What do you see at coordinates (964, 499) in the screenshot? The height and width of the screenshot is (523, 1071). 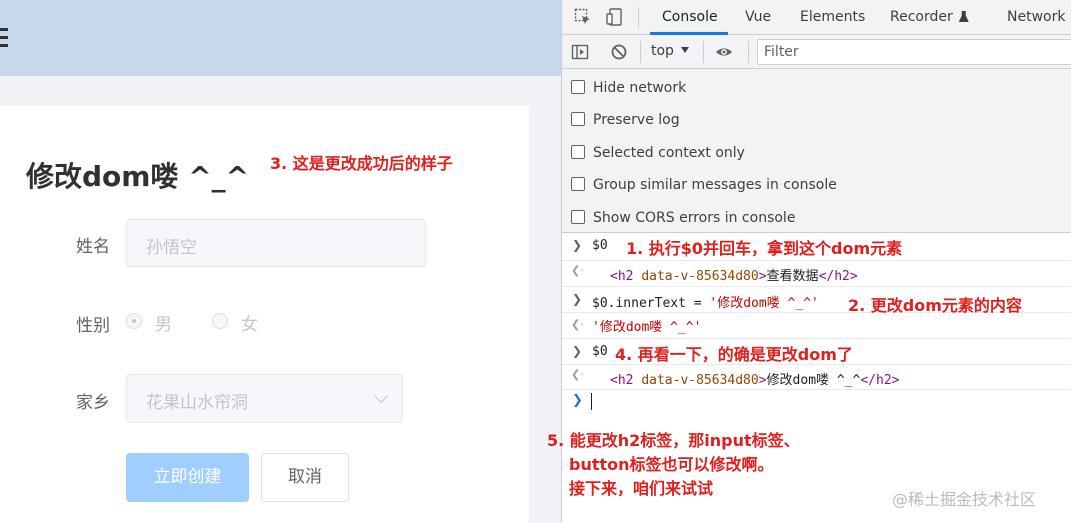 I see `watermark: @稀土掘金技术社区` at bounding box center [964, 499].